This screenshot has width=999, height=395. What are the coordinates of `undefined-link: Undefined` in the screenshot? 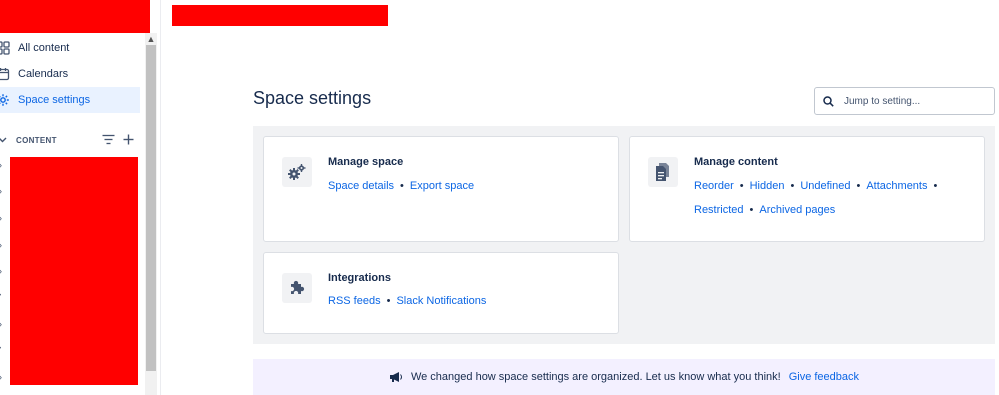 It's located at (825, 186).